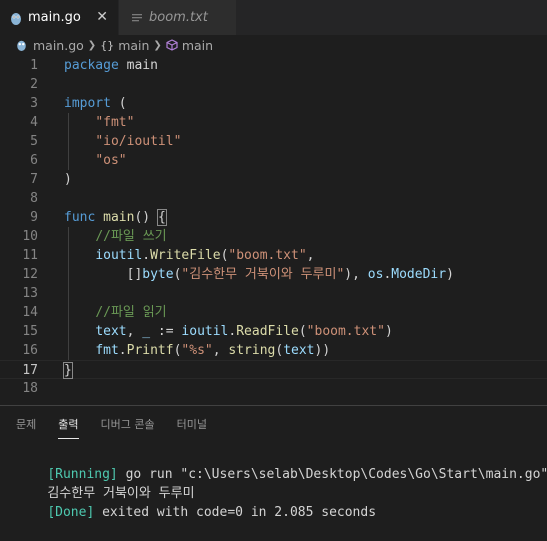 The width and height of the screenshot is (547, 541). I want to click on line-number: 4, so click(34, 122).